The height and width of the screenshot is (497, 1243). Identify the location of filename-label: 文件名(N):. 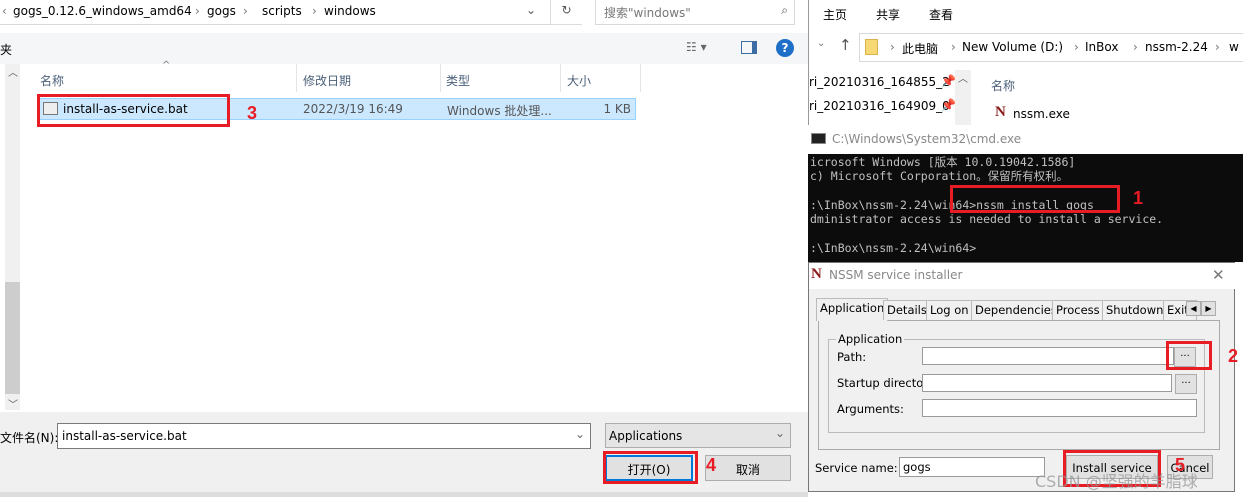
(29, 438).